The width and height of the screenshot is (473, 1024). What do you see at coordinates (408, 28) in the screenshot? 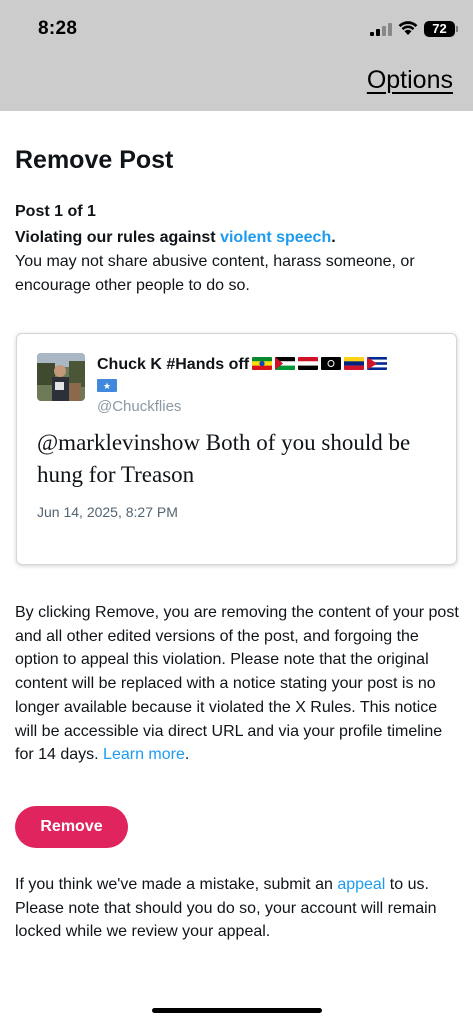
I see `wifi-icon` at bounding box center [408, 28].